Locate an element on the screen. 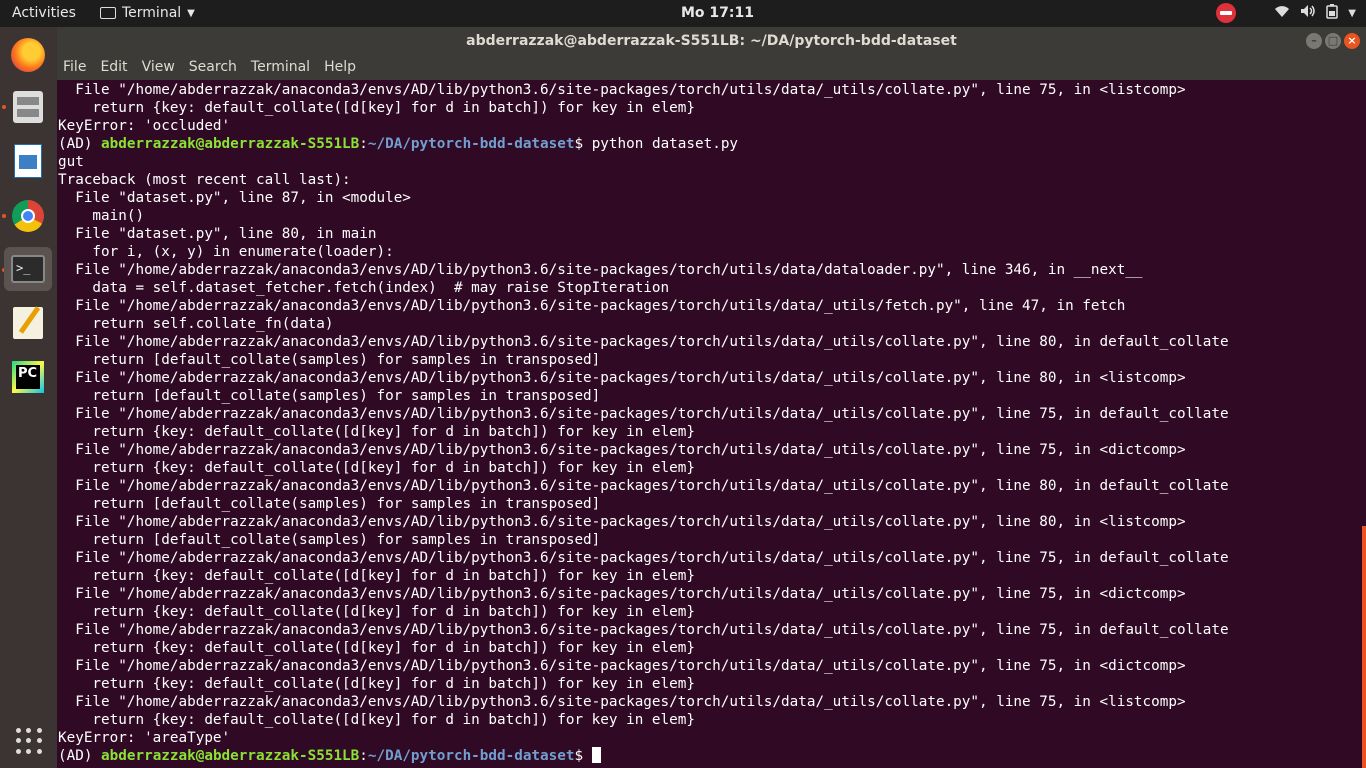  system-menu-chevron-icon: ▼ is located at coordinates (1352, 13).